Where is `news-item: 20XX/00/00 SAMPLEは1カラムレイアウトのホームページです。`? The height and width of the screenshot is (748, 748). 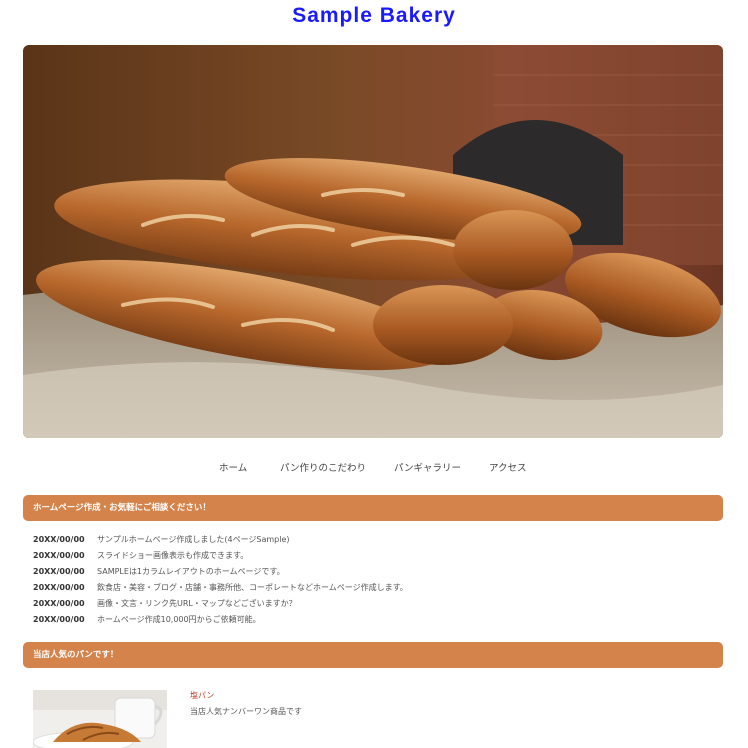 news-item: 20XX/00/00 SAMPLEは1カラムレイアウトのホームページです。 is located at coordinates (373, 572).